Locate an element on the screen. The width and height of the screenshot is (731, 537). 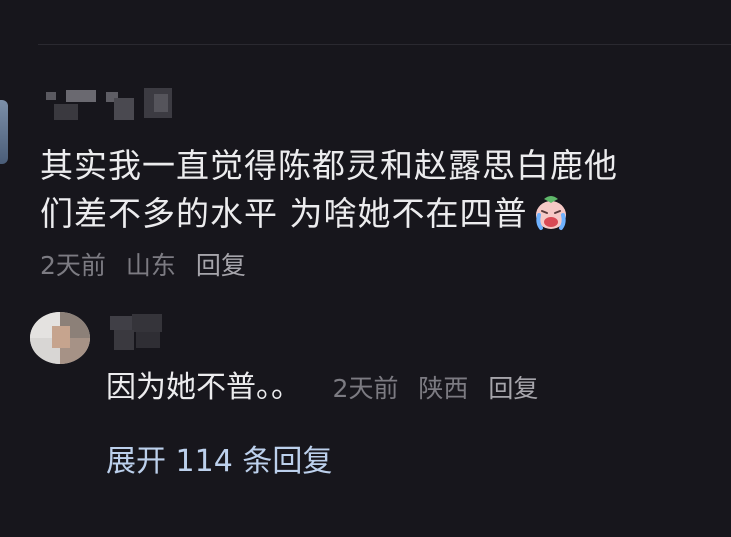
cropped-avatar-edge is located at coordinates (4, 132).